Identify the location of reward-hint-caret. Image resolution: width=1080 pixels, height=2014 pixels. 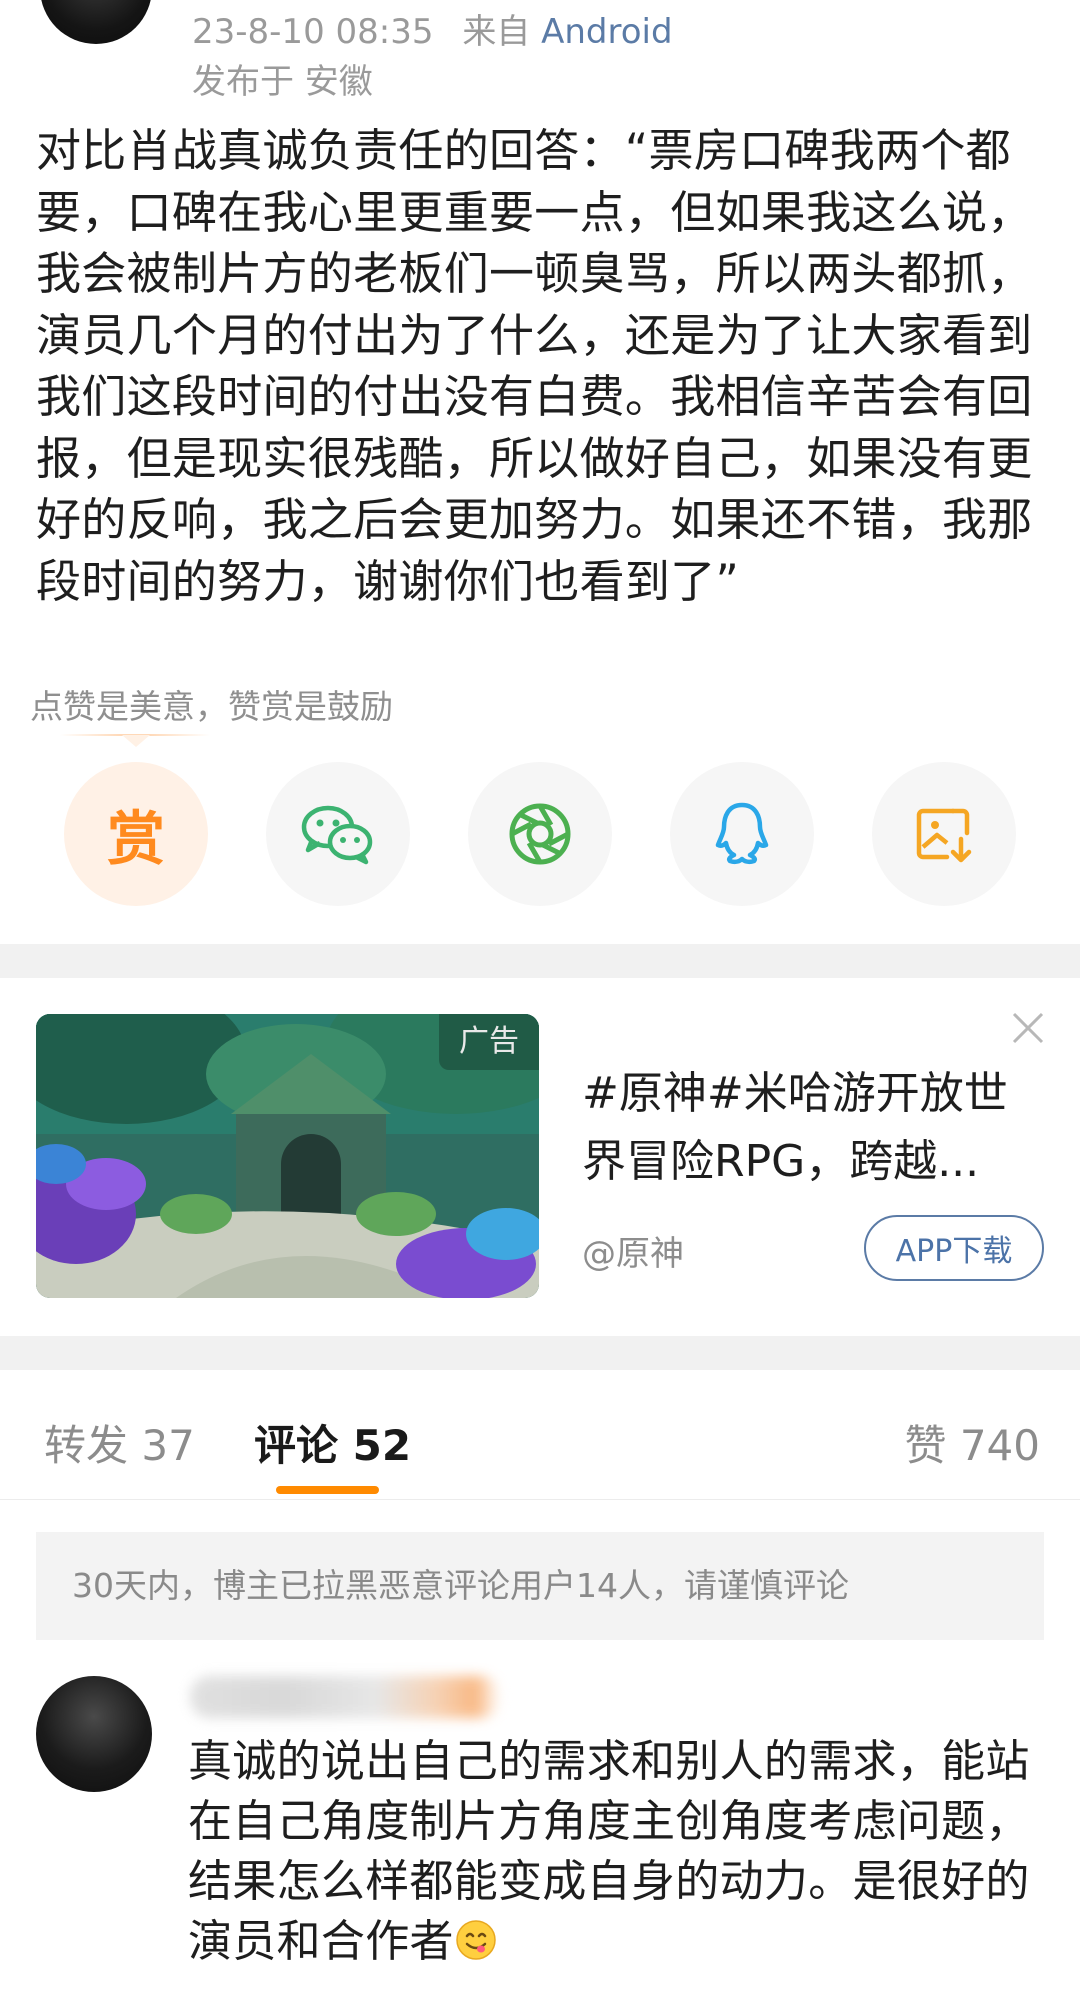
(136, 741).